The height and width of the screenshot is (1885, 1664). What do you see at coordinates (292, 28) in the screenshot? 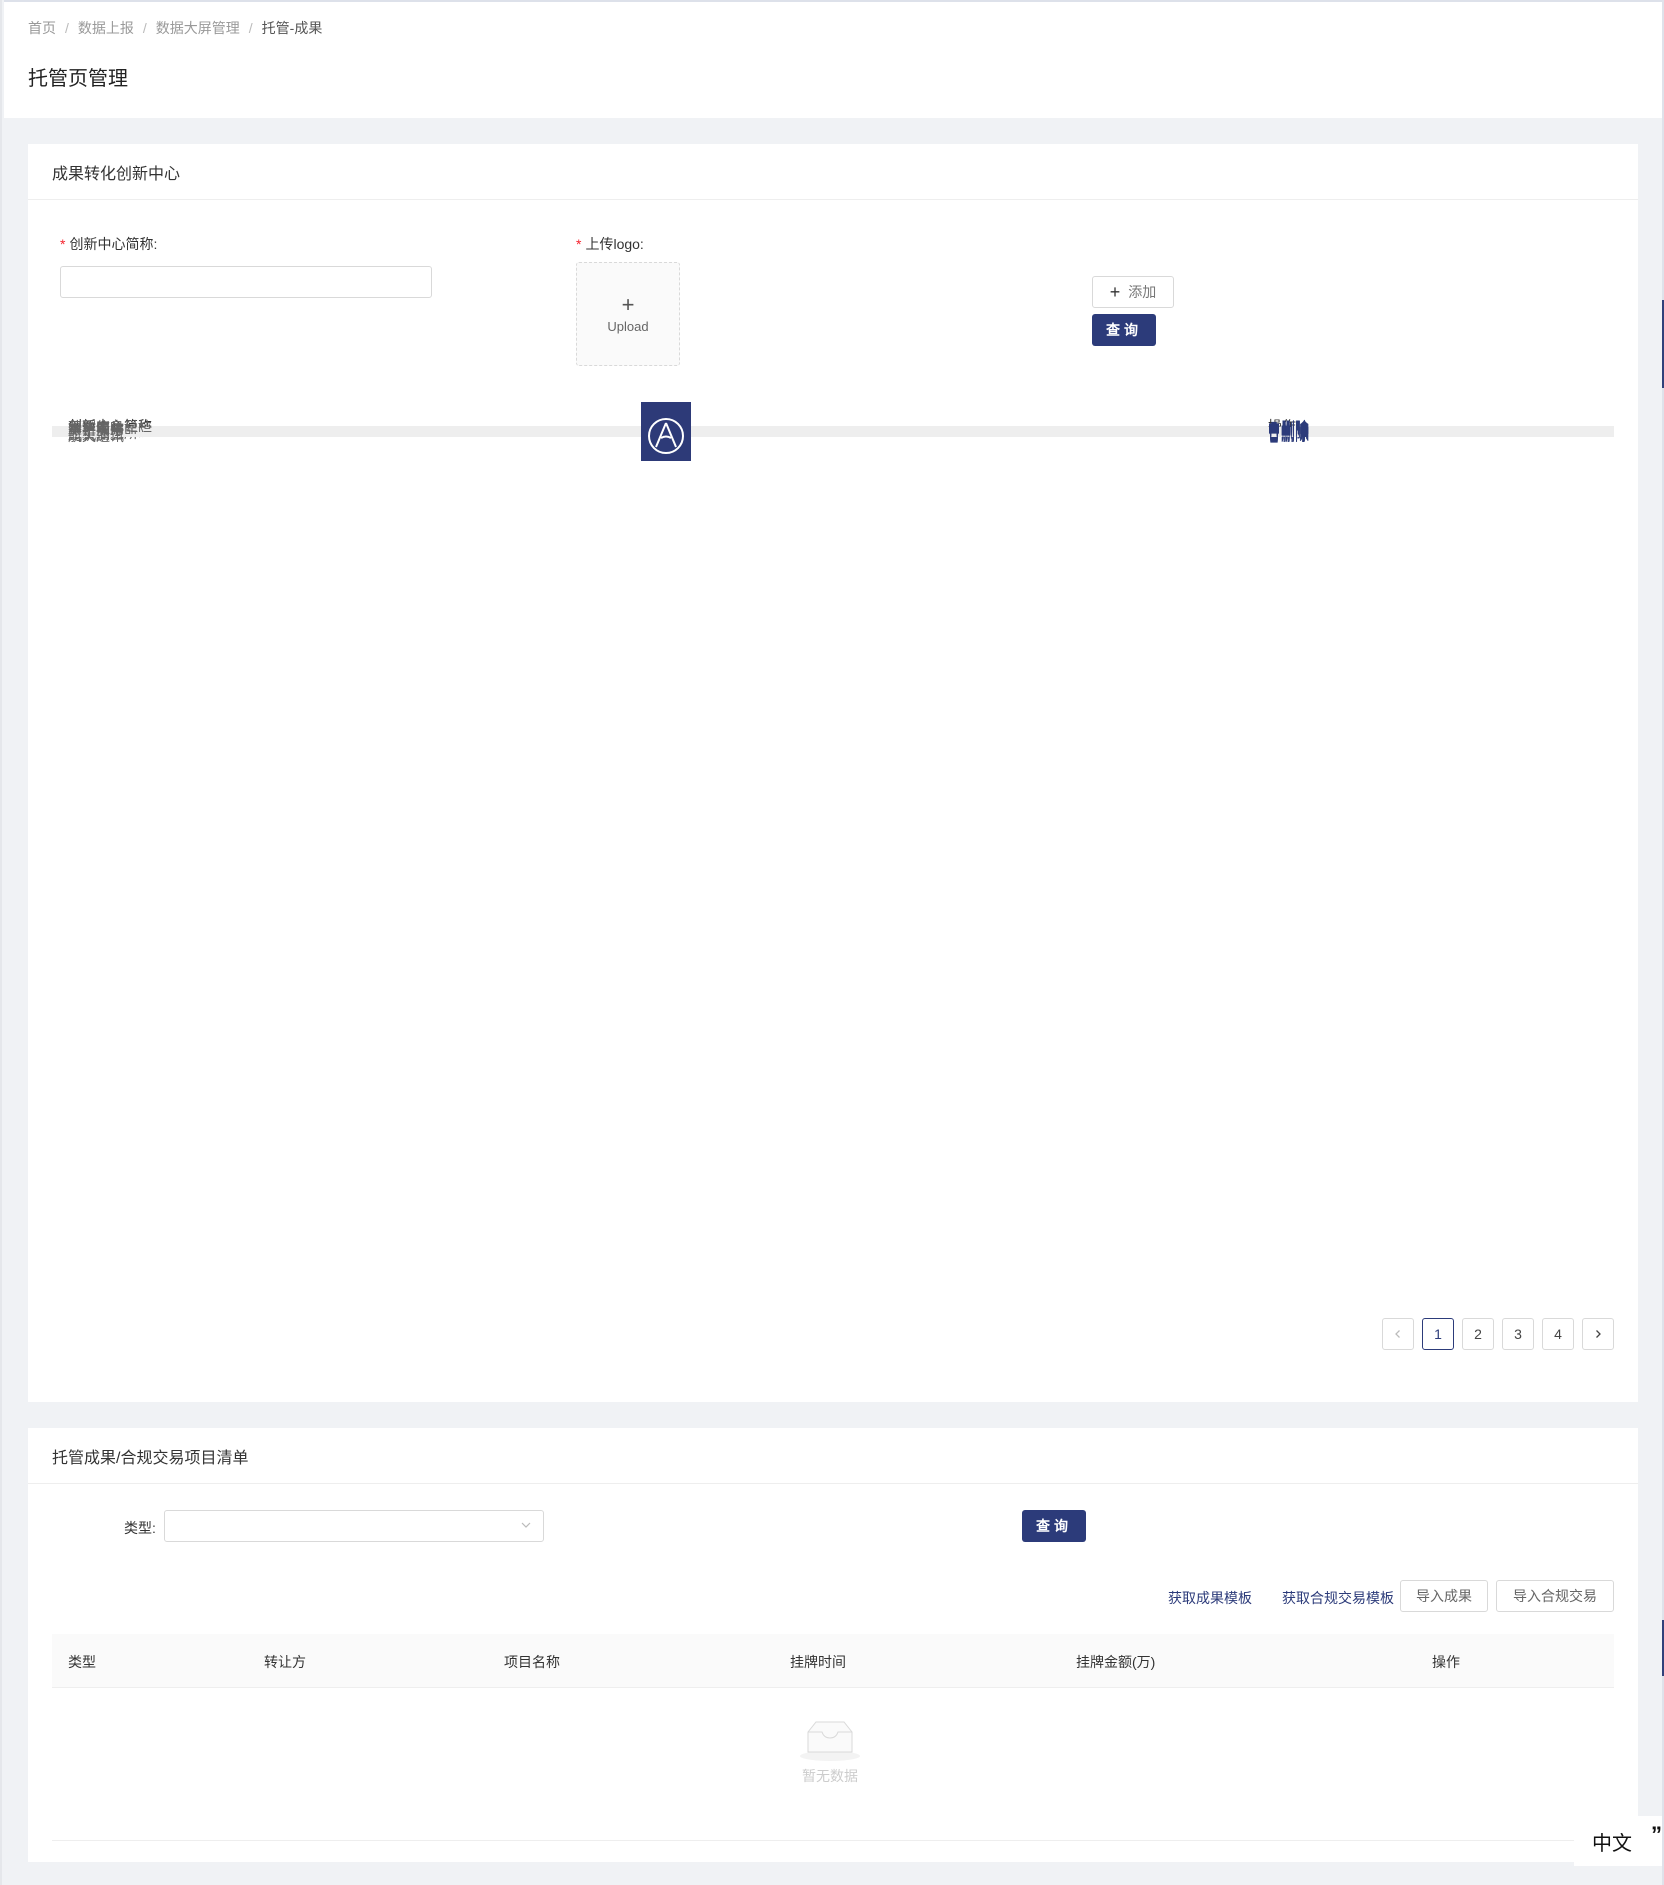
I see `breadcrumb-current: 托管-成果` at bounding box center [292, 28].